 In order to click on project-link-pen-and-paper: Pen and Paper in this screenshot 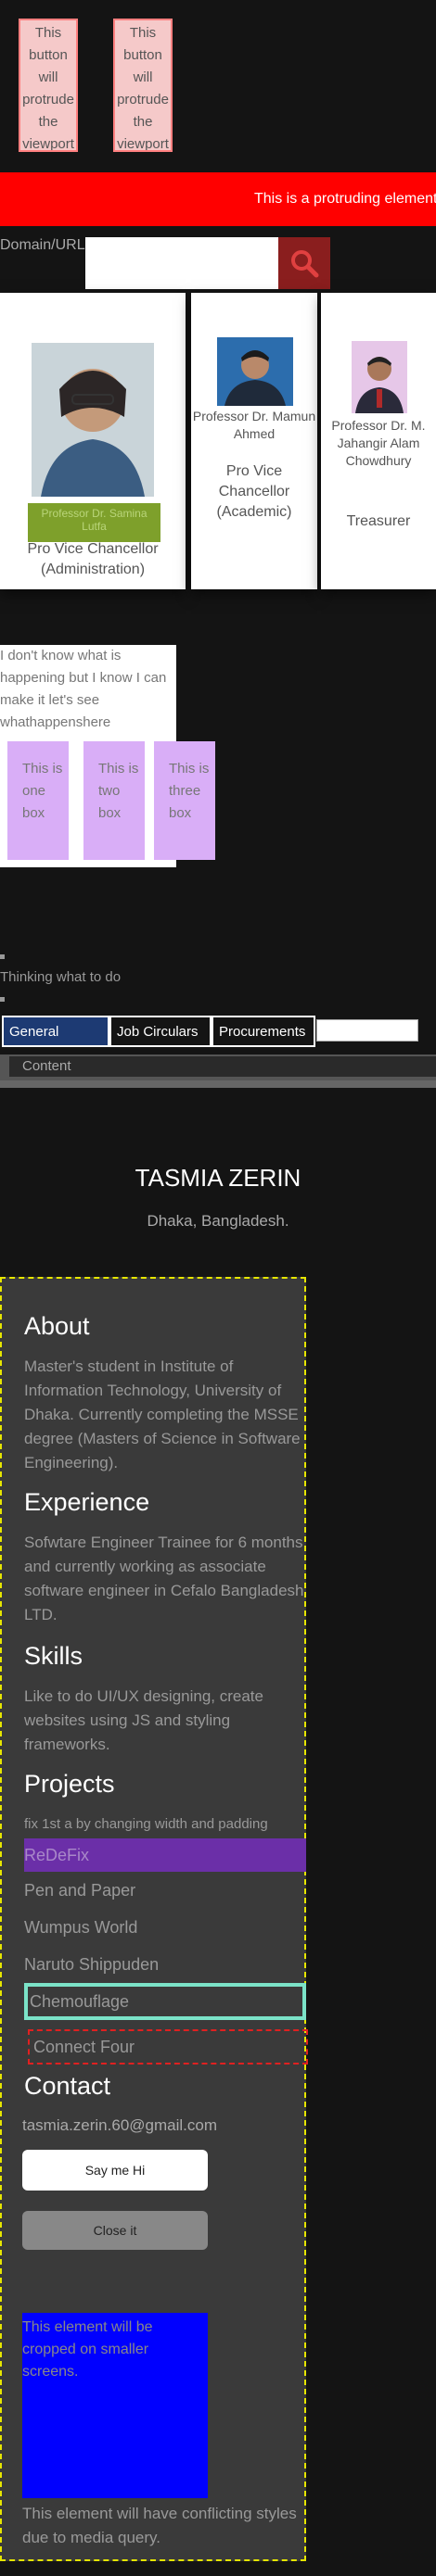, I will do `click(165, 1891)`.